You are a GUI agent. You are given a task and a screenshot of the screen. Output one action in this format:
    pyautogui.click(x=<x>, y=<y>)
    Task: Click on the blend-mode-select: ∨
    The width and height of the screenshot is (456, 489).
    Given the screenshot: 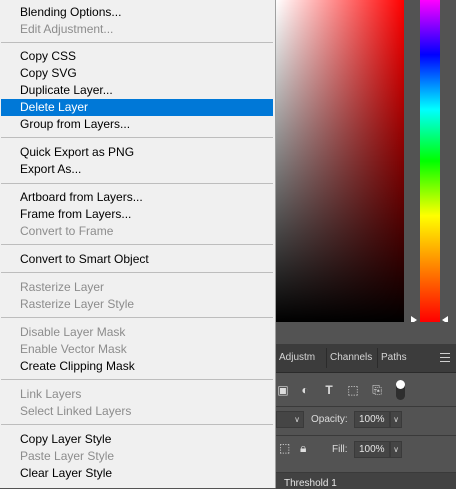 What is the action you would take?
    pyautogui.click(x=290, y=419)
    